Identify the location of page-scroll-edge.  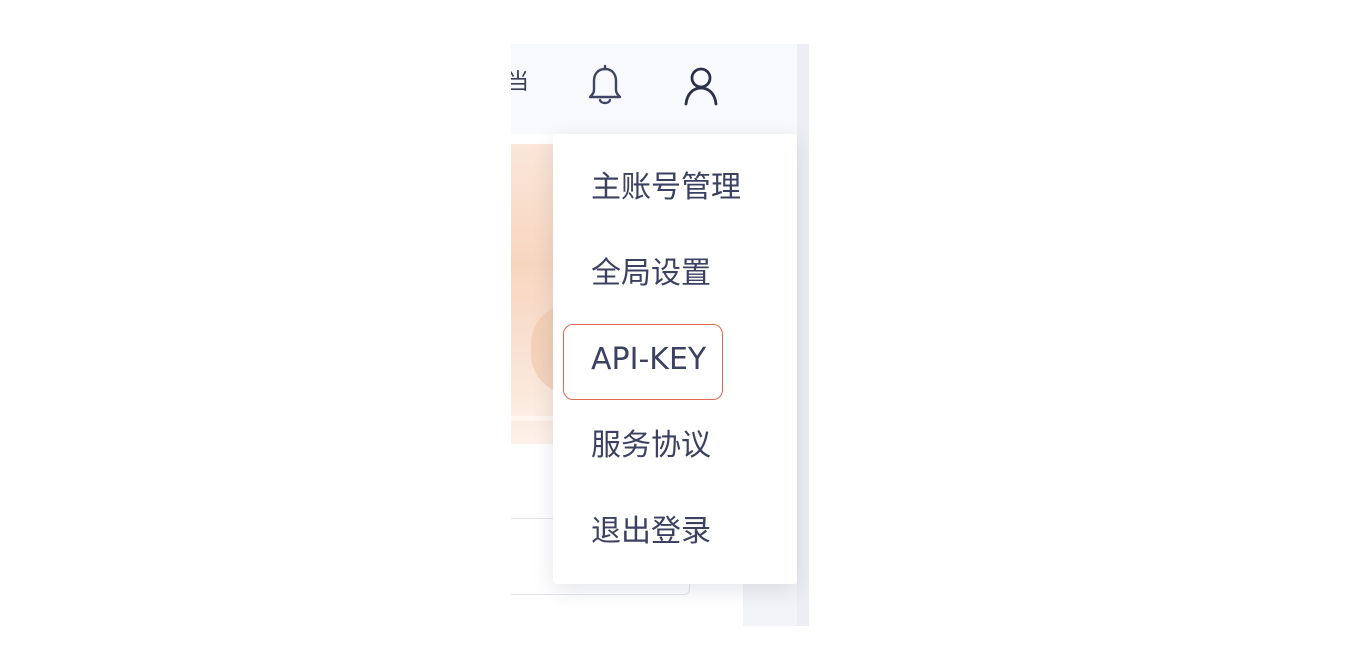
(803, 335).